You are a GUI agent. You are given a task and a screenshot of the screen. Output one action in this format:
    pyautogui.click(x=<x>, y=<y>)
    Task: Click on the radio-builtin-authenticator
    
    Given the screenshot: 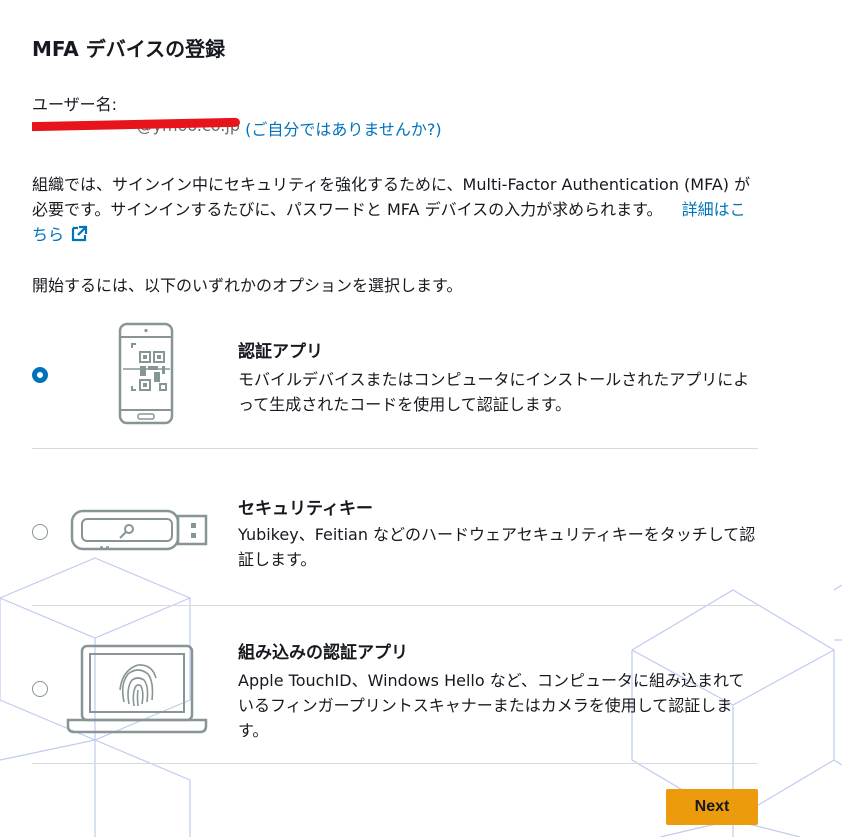 What is the action you would take?
    pyautogui.click(x=40, y=689)
    